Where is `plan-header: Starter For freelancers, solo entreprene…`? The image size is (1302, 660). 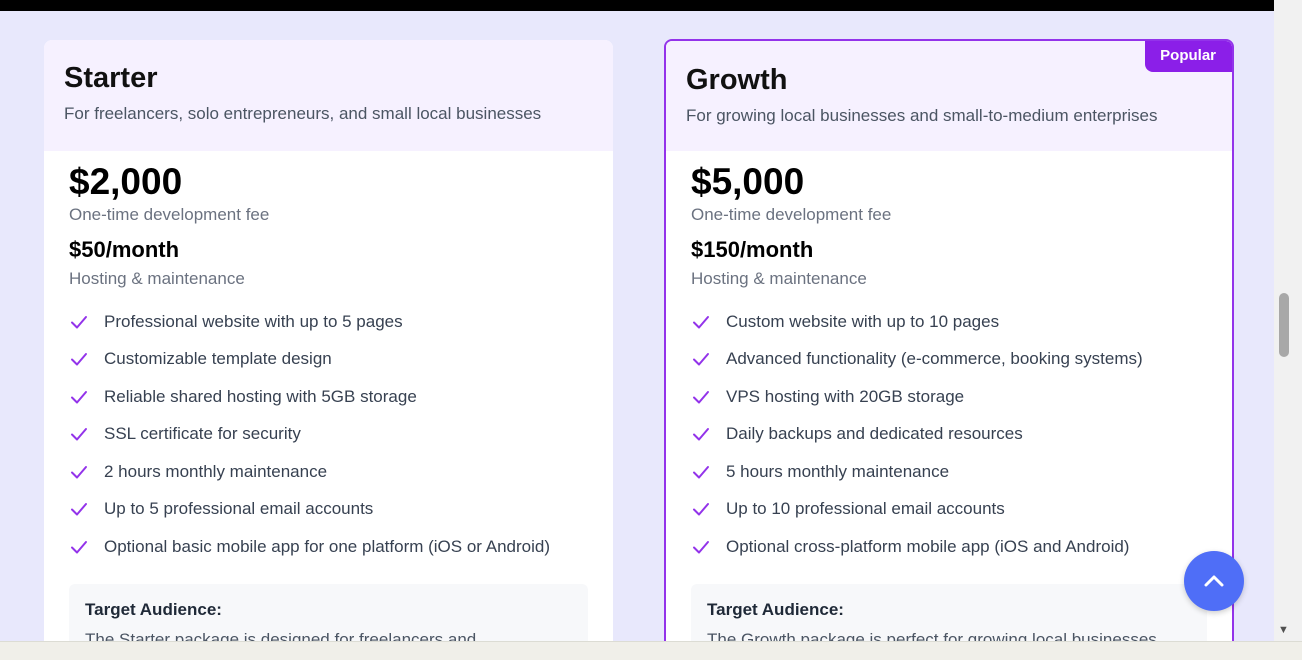
plan-header: Starter For freelancers, solo entreprene… is located at coordinates (328, 95).